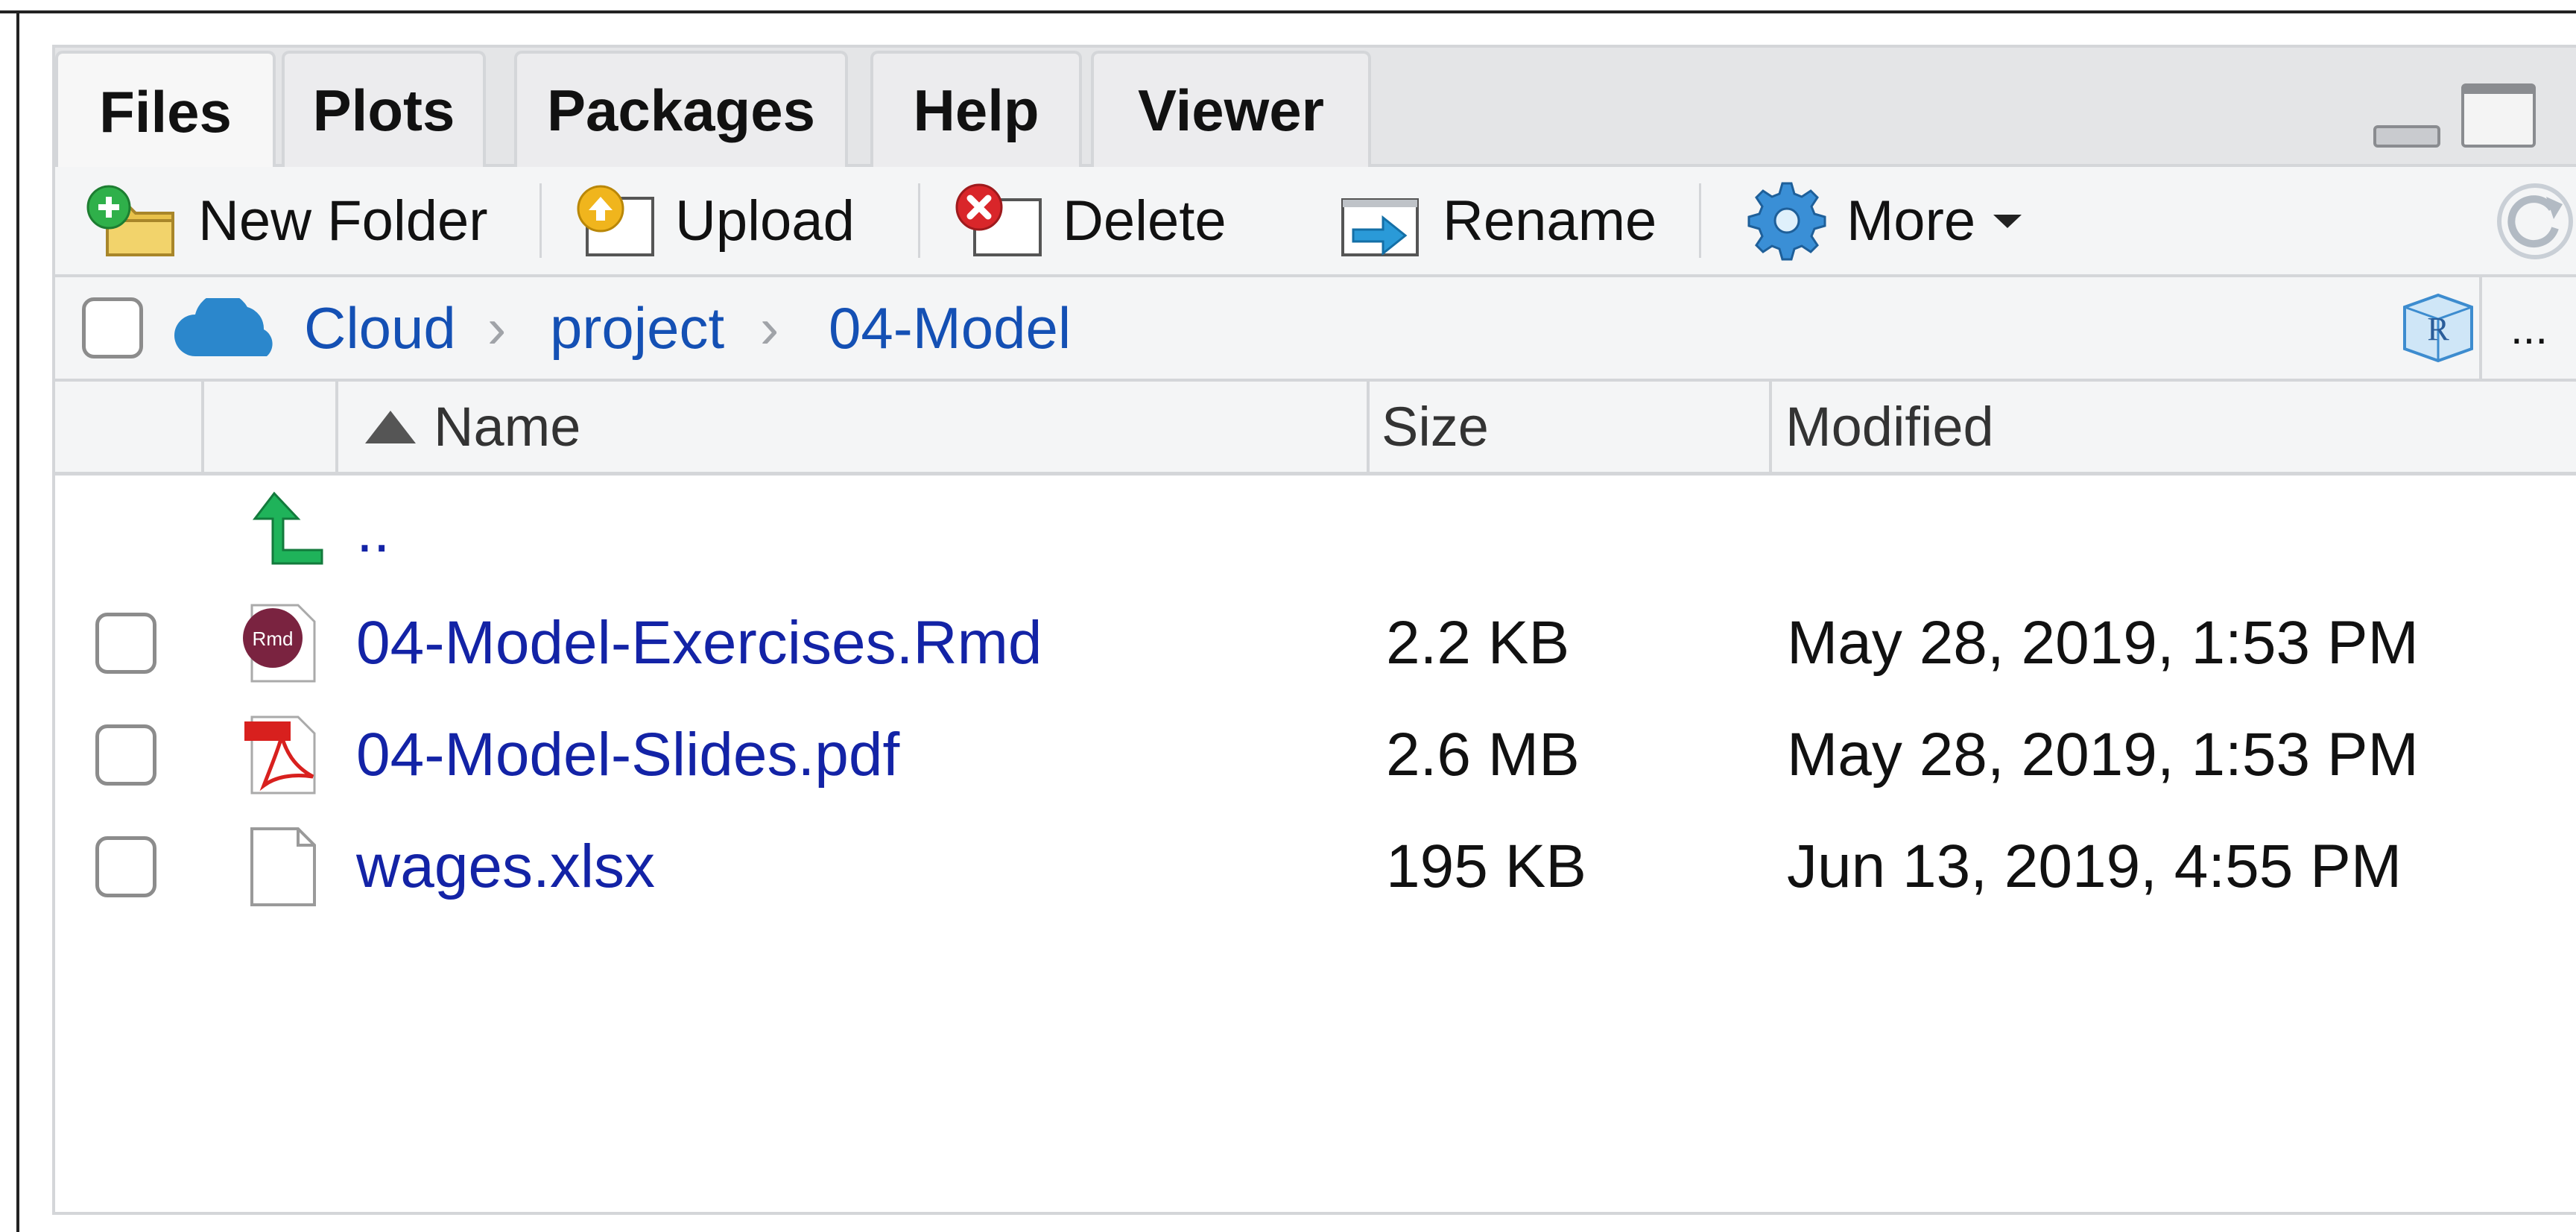 Image resolution: width=2576 pixels, height=1232 pixels. I want to click on modified-column-label: Modified, so click(1889, 427).